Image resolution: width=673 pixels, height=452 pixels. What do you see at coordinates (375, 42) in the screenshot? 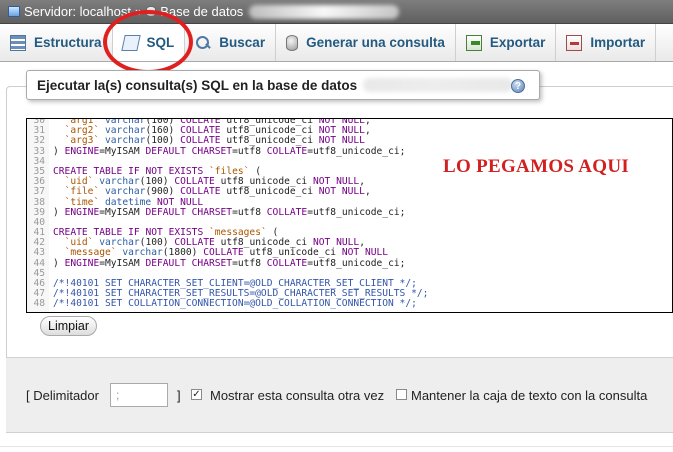
I see `tab-label: Generar una consulta` at bounding box center [375, 42].